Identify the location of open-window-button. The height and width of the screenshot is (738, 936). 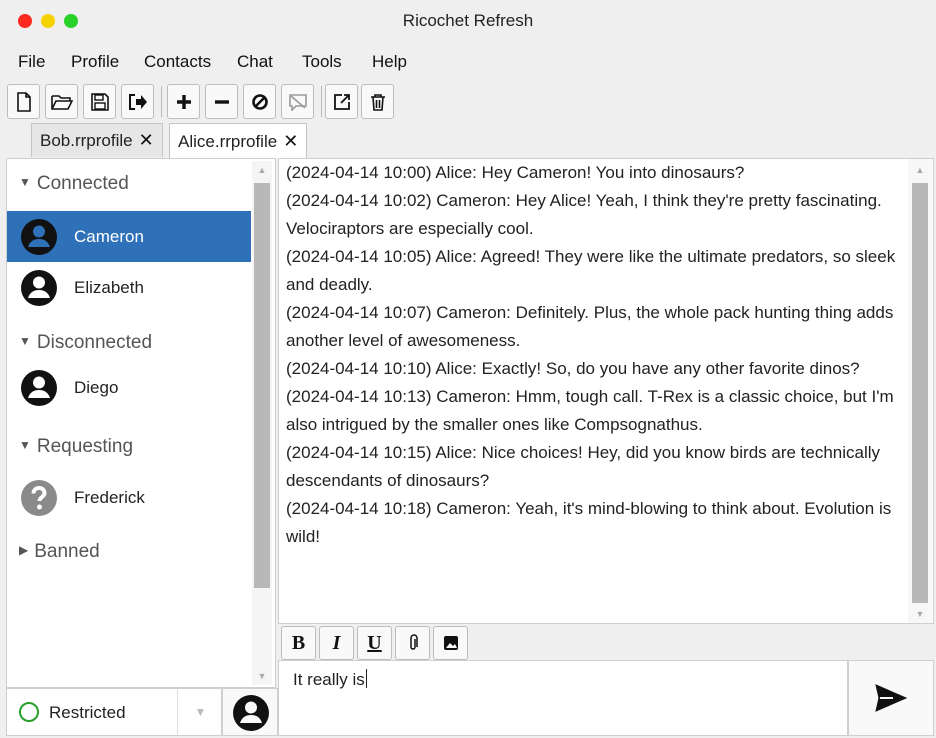
(341, 101).